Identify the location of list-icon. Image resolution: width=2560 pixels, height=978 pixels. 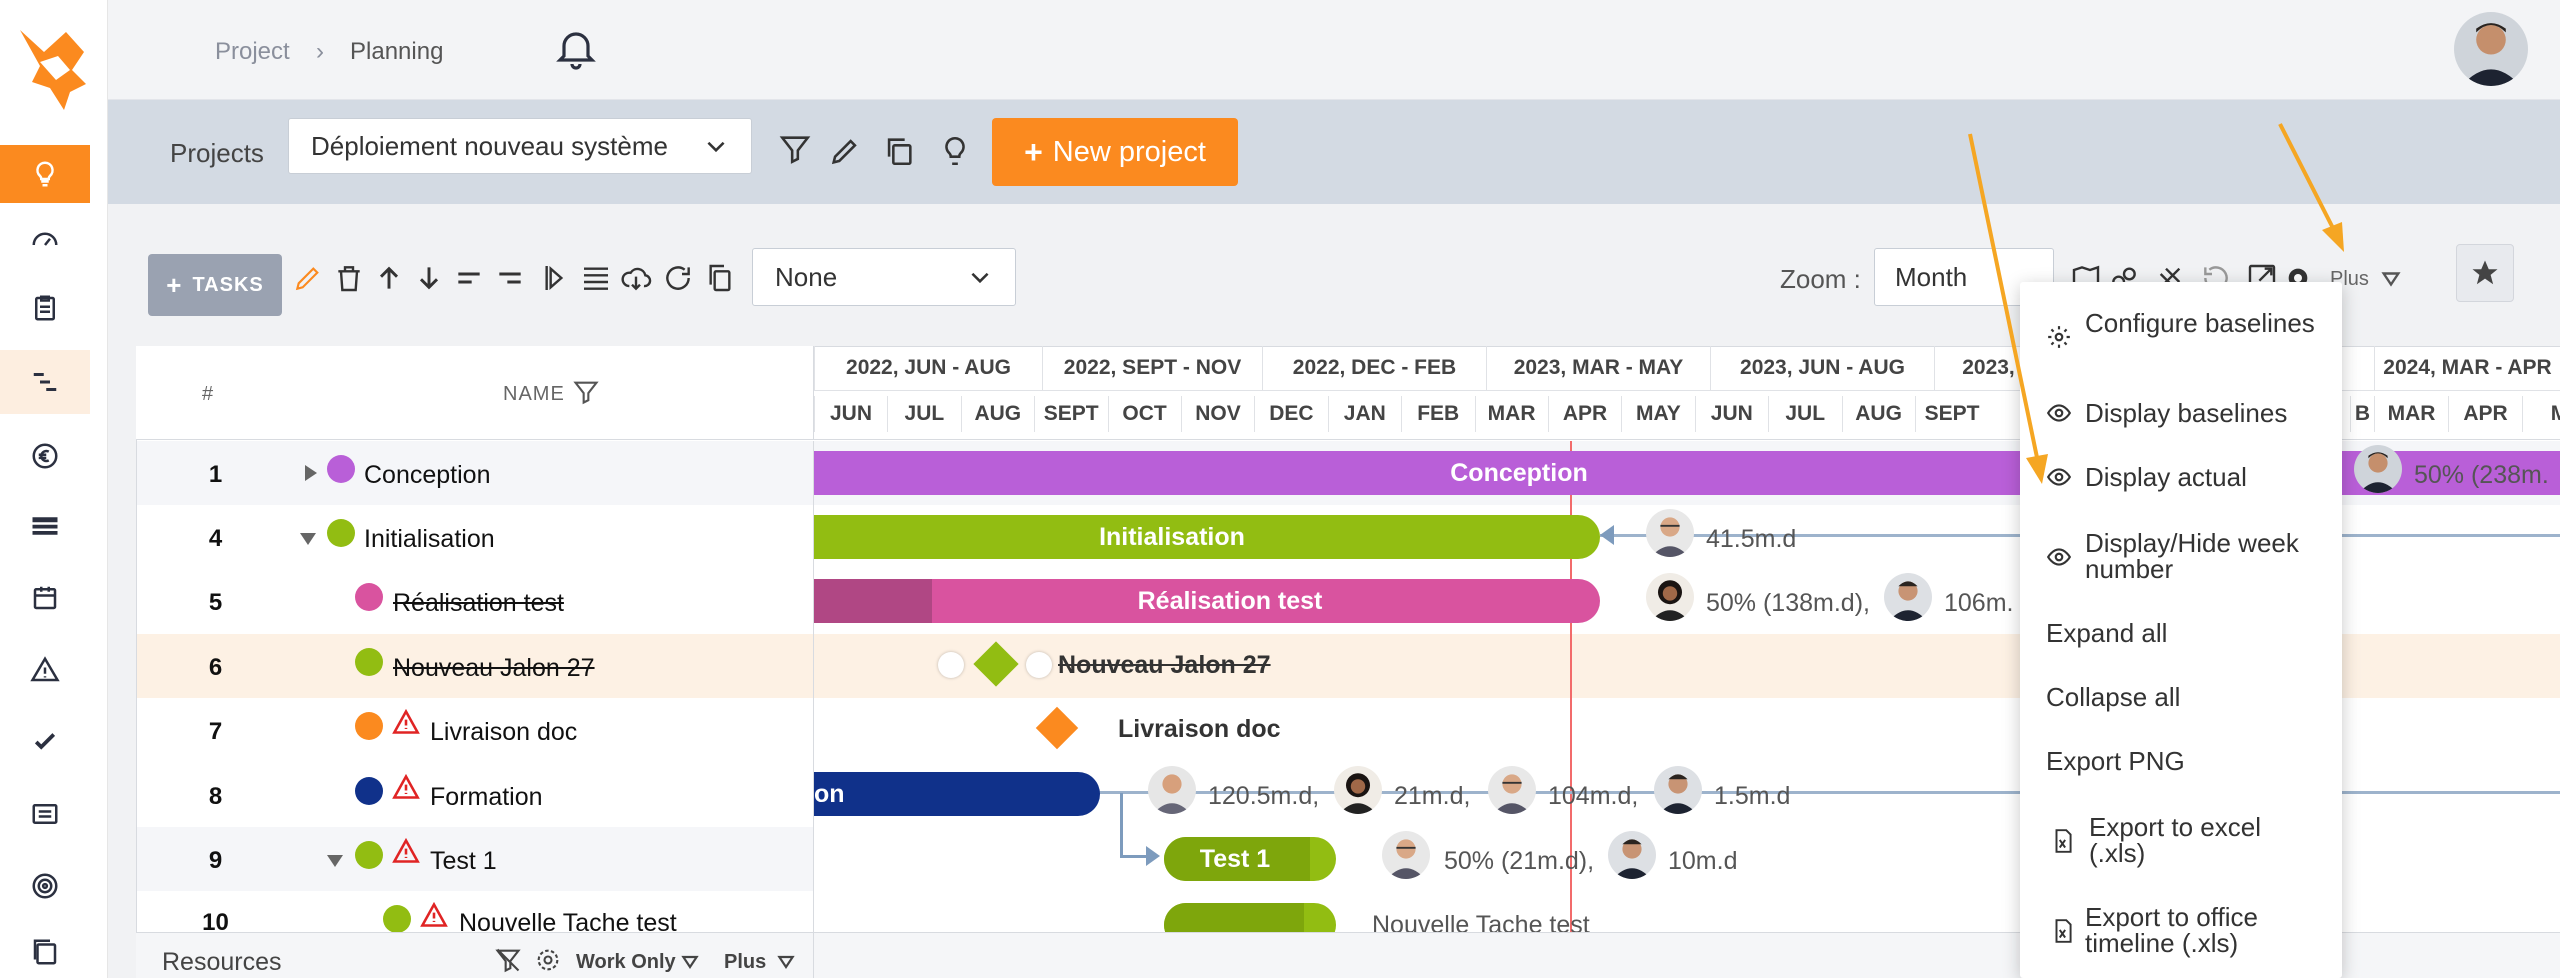
(596, 280).